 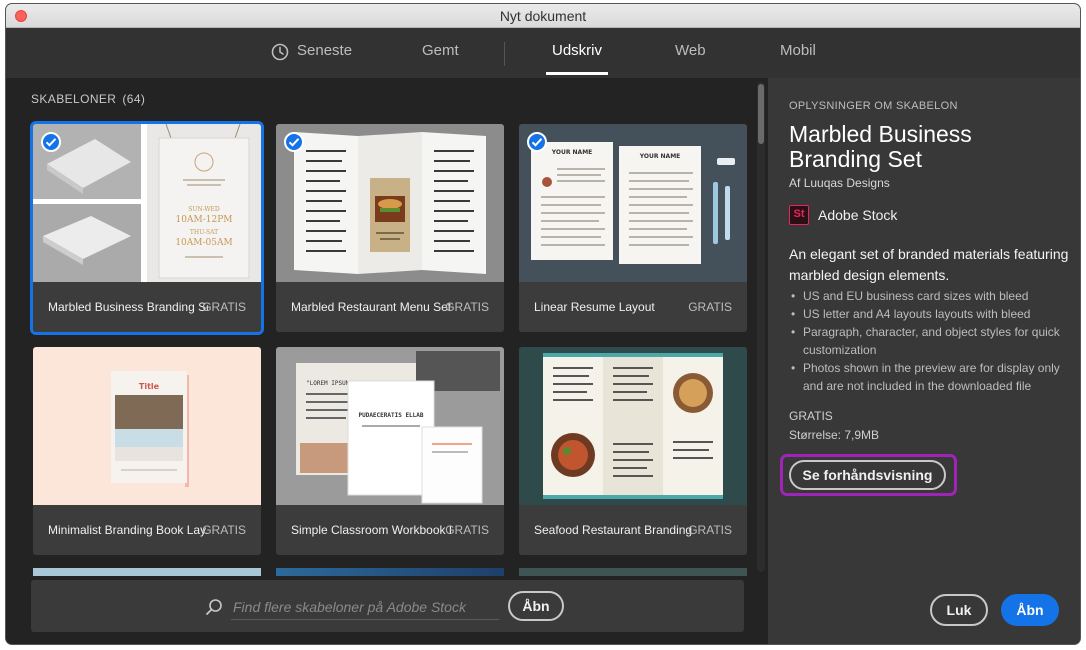 What do you see at coordinates (204, 232) in the screenshot?
I see `sign-days-2: THU-SAT` at bounding box center [204, 232].